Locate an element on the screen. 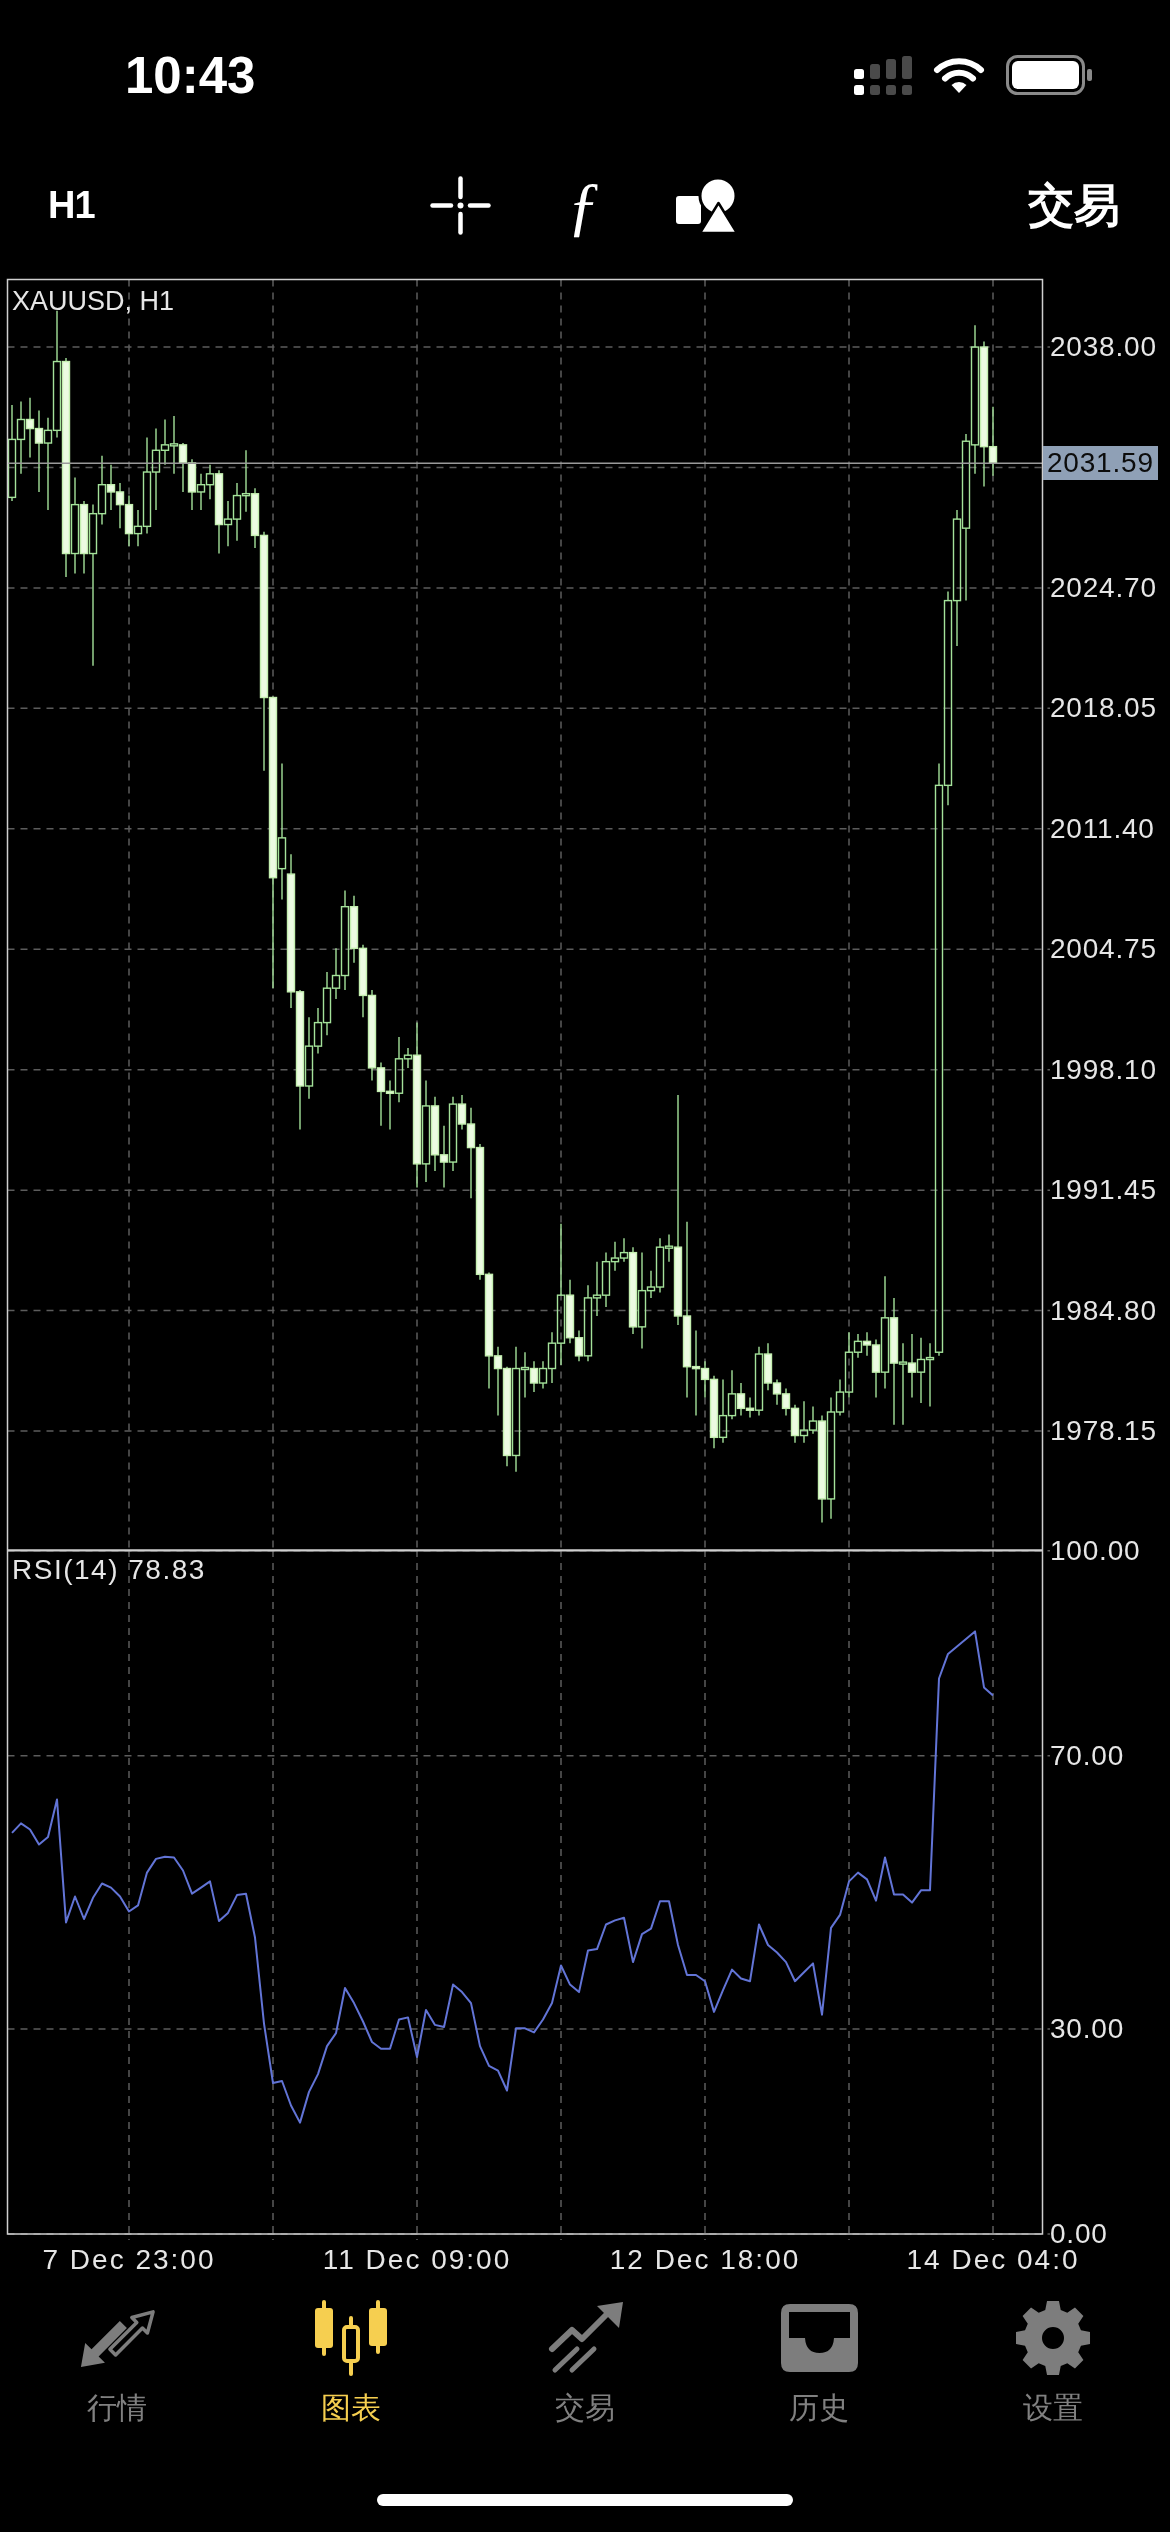 The width and height of the screenshot is (1170, 2532). tab-button: 图表 is located at coordinates (351, 2363).